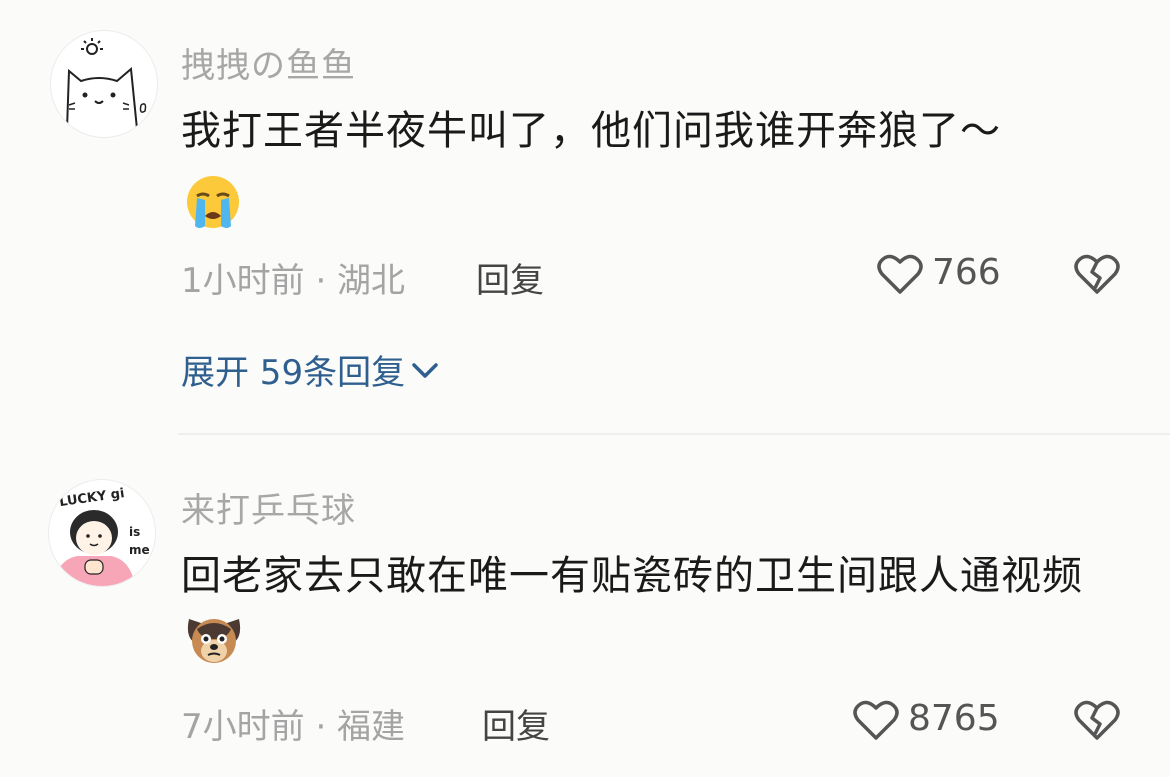 This screenshot has height=777, width=1170. I want to click on svg-text: LUCKY gi, so click(91, 498).